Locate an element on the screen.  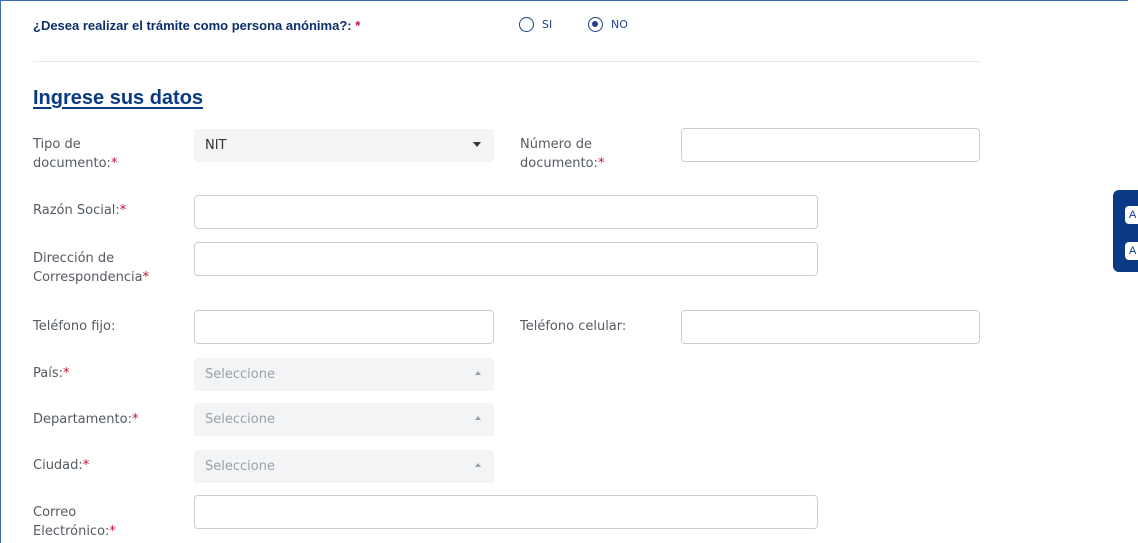
radio-si-label: SI is located at coordinates (547, 24).